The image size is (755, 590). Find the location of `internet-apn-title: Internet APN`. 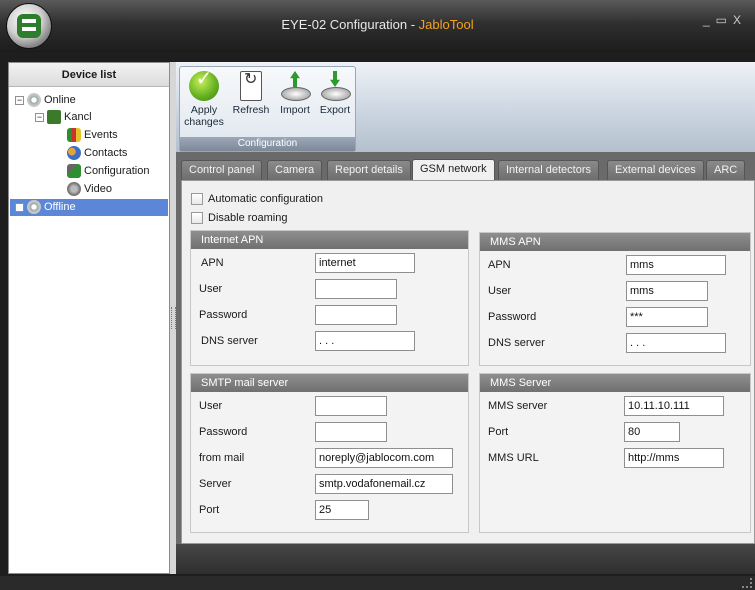

internet-apn-title: Internet APN is located at coordinates (329, 240).